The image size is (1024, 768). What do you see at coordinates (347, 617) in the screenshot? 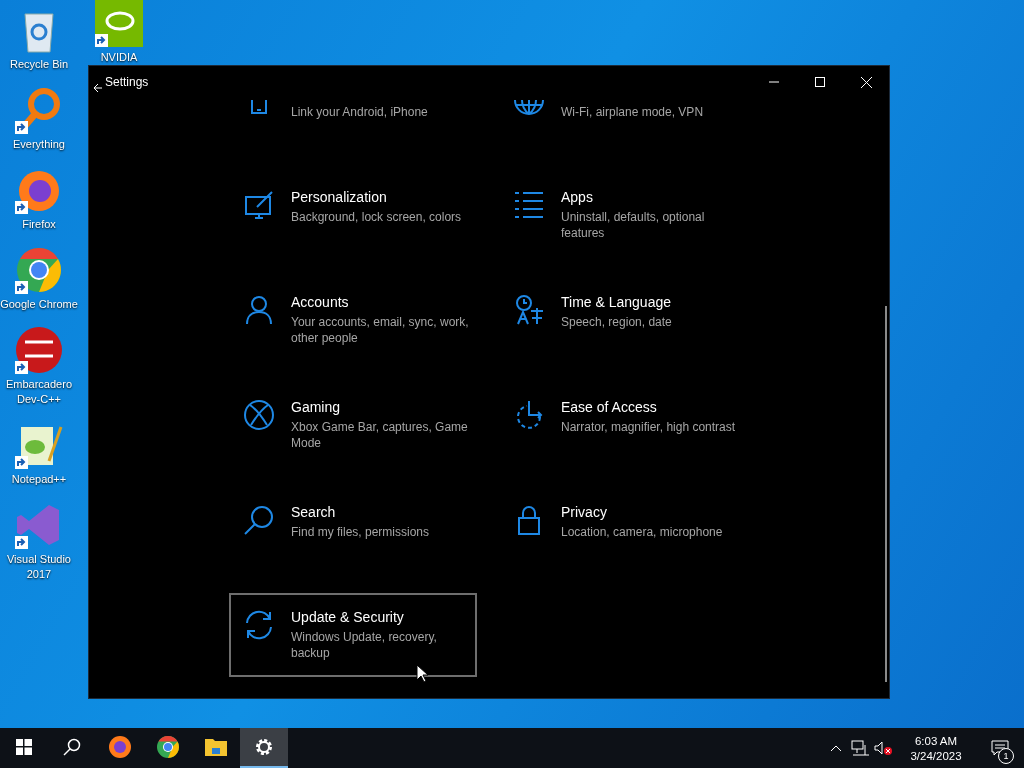
I see `category-title: Update & Security` at bounding box center [347, 617].